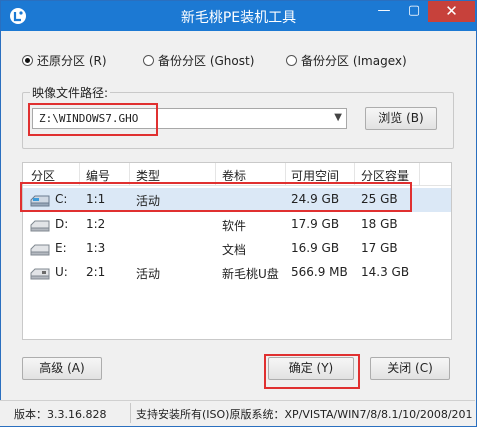 This screenshot has height=427, width=477. Describe the element at coordinates (60, 414) in the screenshot. I see `version-text: 版本：3.3.16.828` at that location.